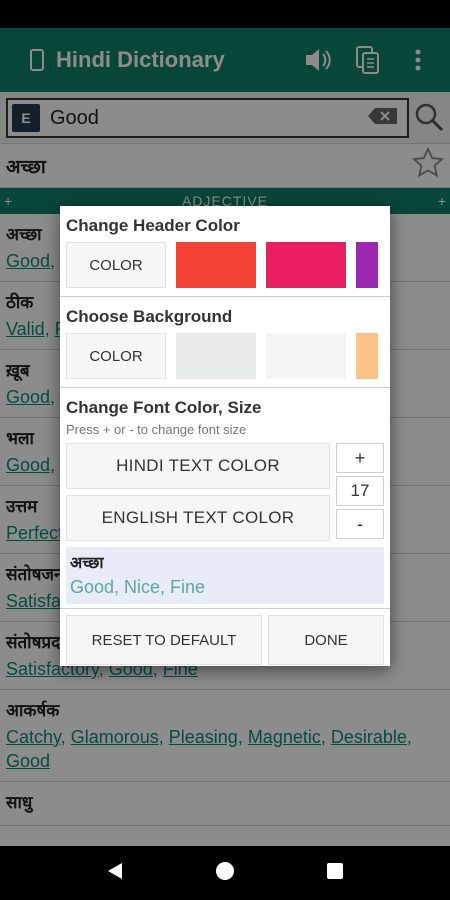  I want to click on font-heading: Change Font Color, Size, so click(164, 407).